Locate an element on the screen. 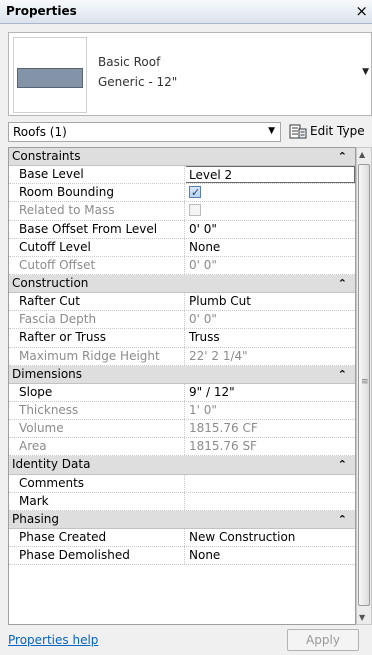  scroll-down-icon: ▼ is located at coordinates (362, 617).